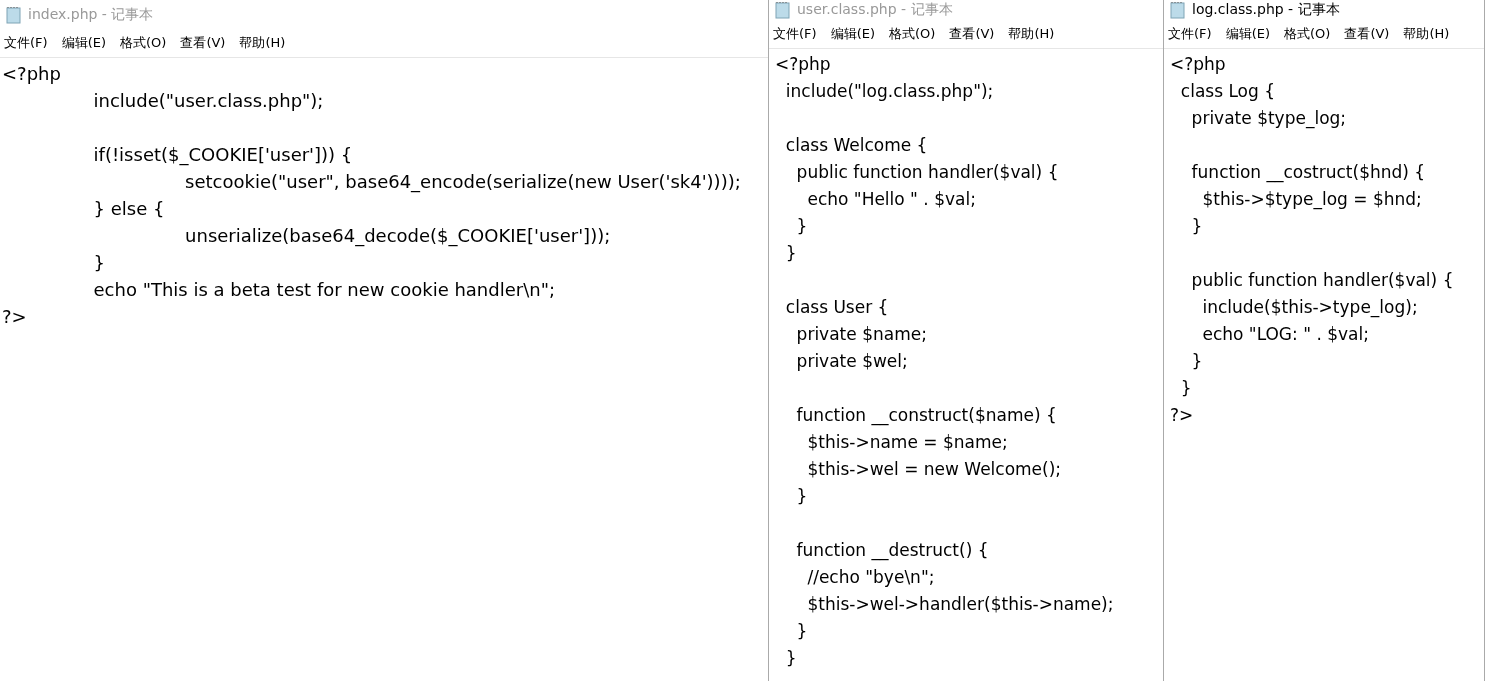 Image resolution: width=1485 pixels, height=681 pixels. I want to click on code-line: class Welcome {, so click(856, 145).